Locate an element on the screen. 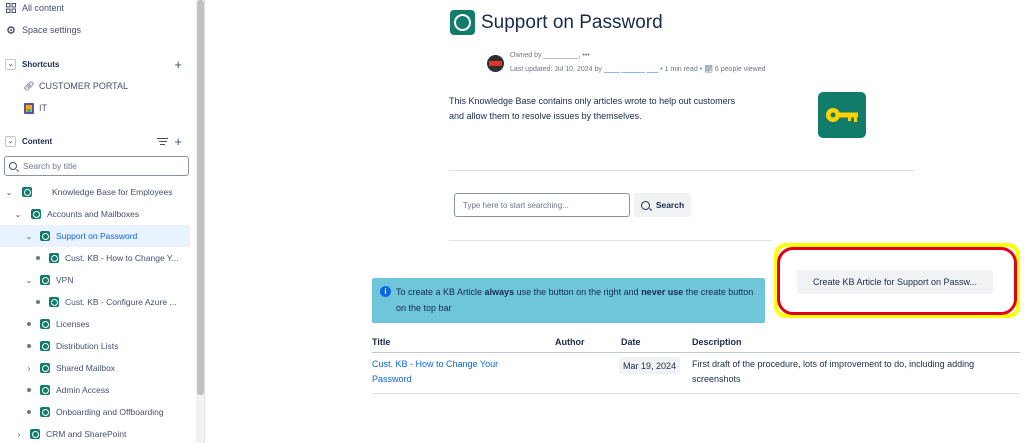  tree-item-label: Knowledge Base for Employees is located at coordinates (112, 192).